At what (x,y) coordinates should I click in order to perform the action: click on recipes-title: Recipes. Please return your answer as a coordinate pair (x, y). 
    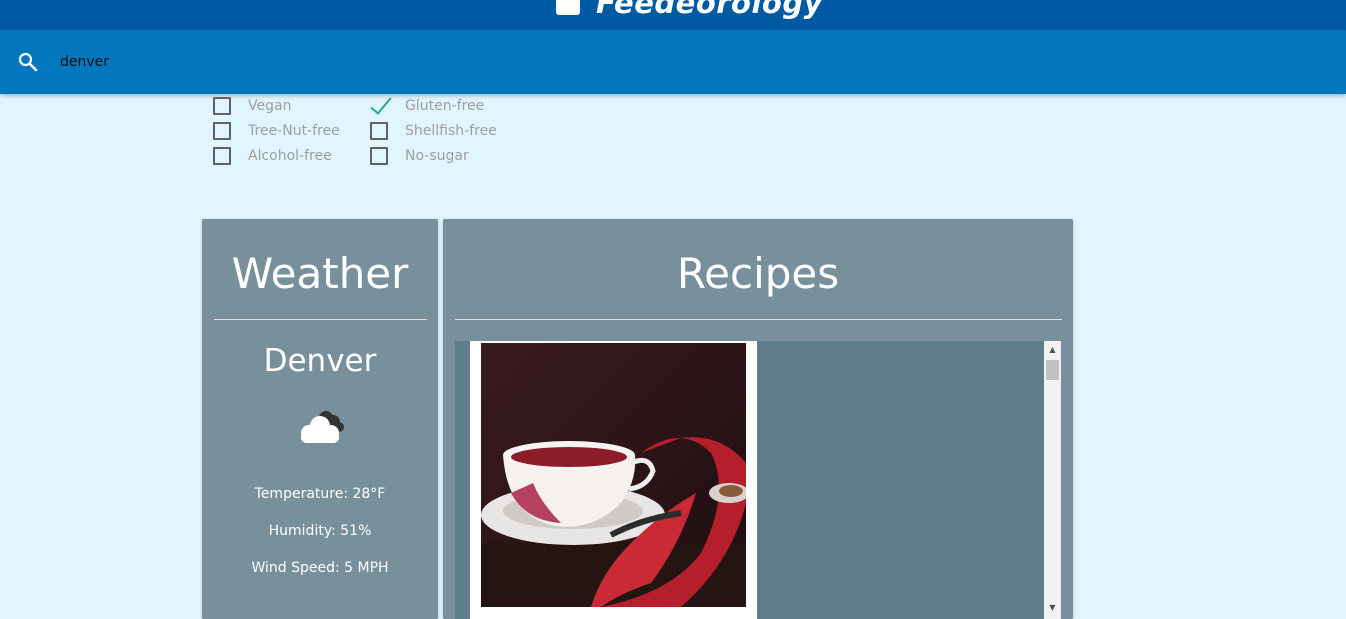
    Looking at the image, I should click on (758, 273).